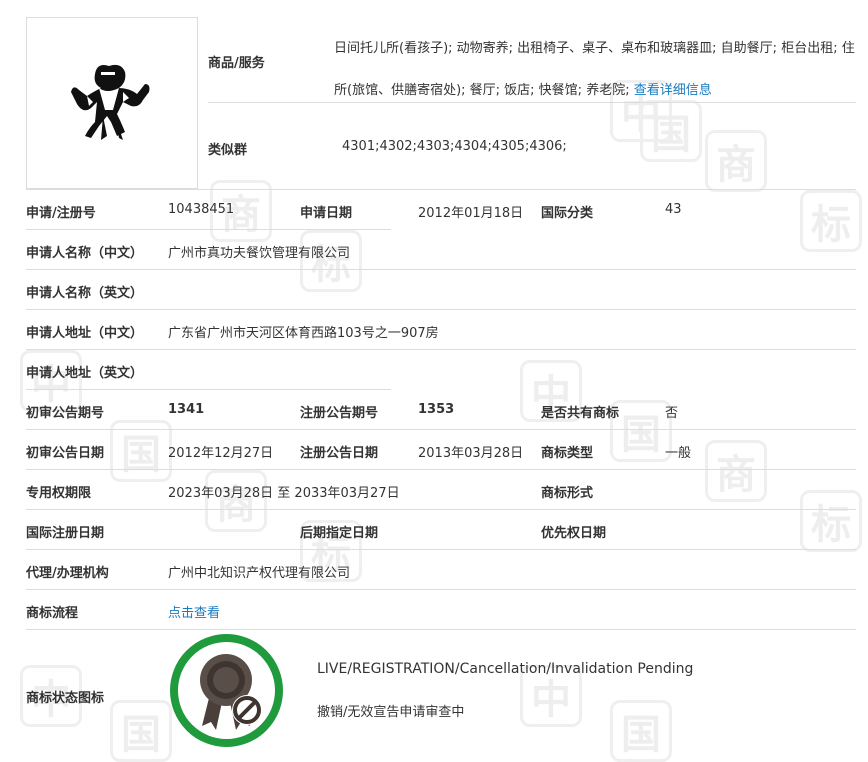  Describe the element at coordinates (65, 533) in the screenshot. I see `intl-reg-date-label: 国际注册日期` at that location.